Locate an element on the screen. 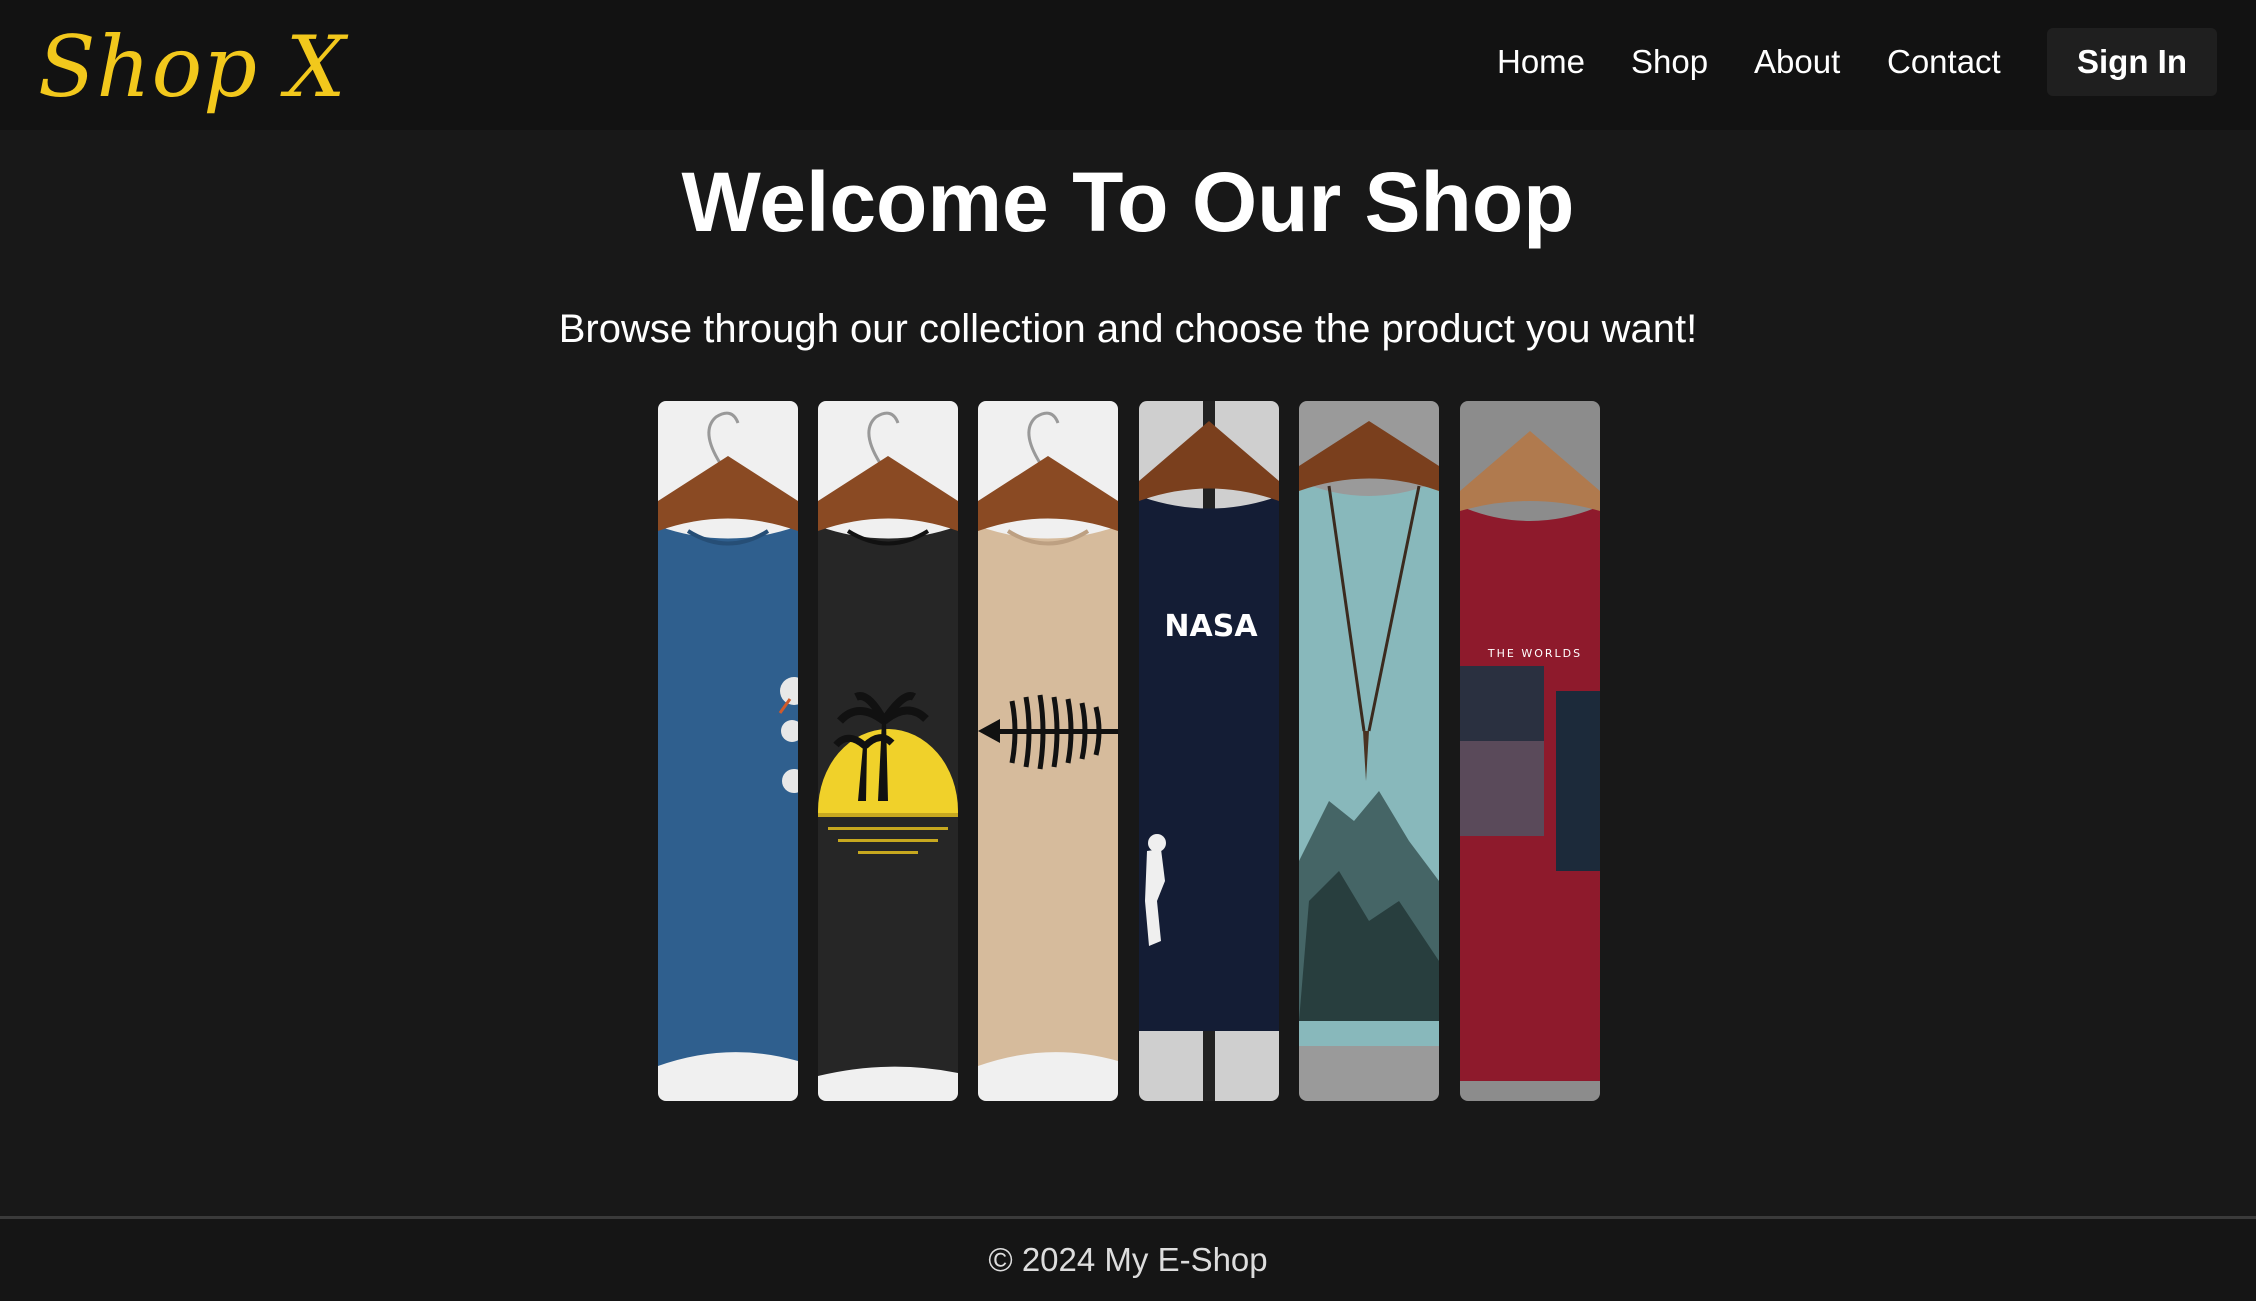 This screenshot has width=2256, height=1301. product-image-4: NASA is located at coordinates (1209, 751).